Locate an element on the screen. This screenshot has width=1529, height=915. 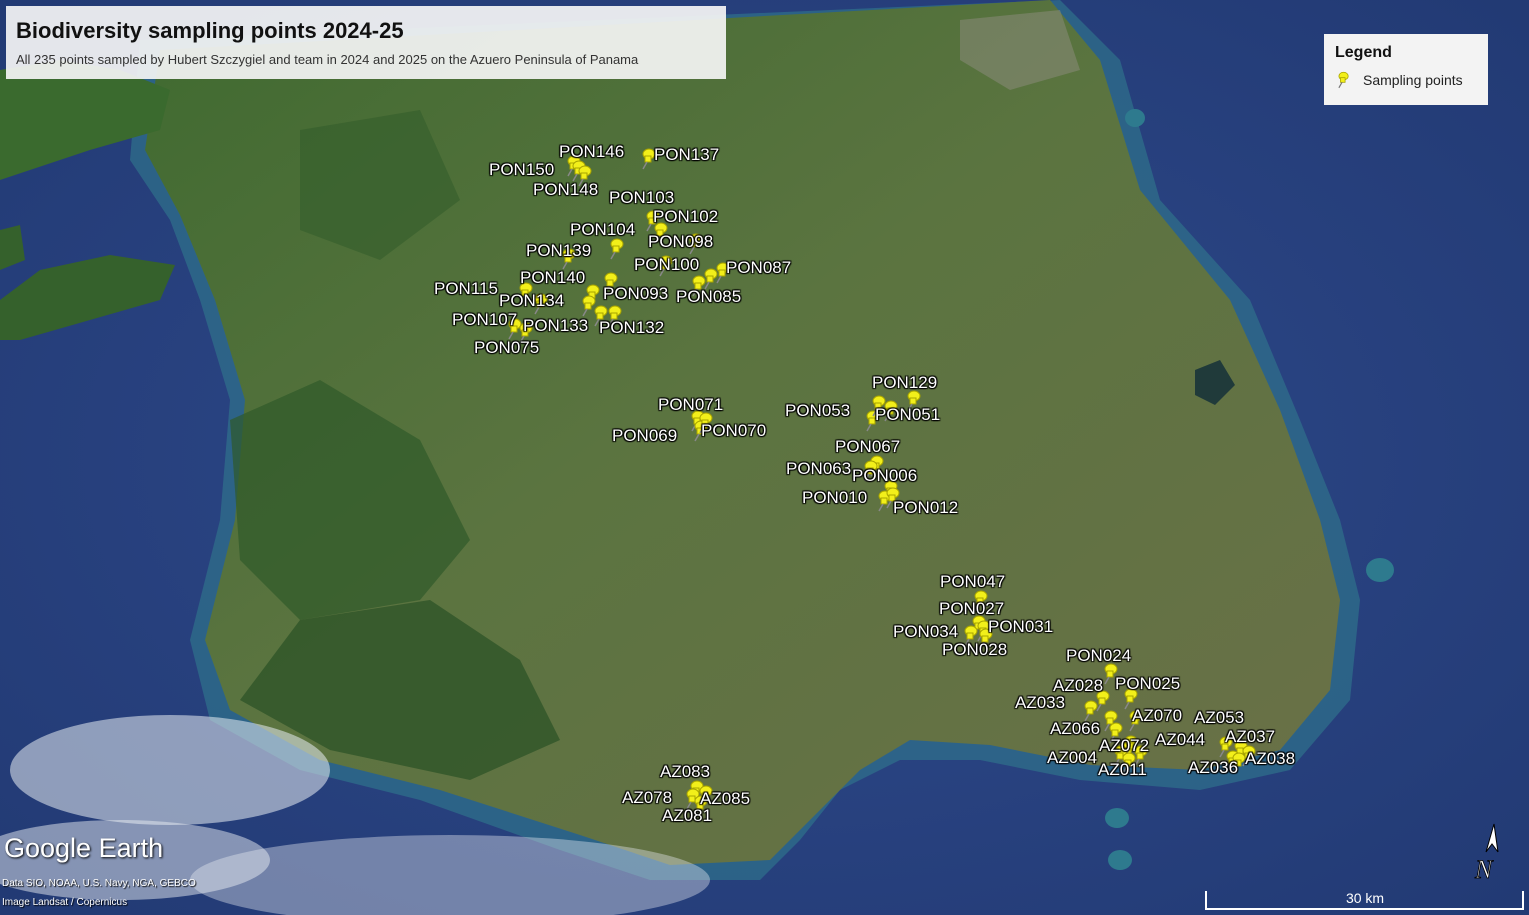
google-earth-logo: Google Earth is located at coordinates (84, 848).